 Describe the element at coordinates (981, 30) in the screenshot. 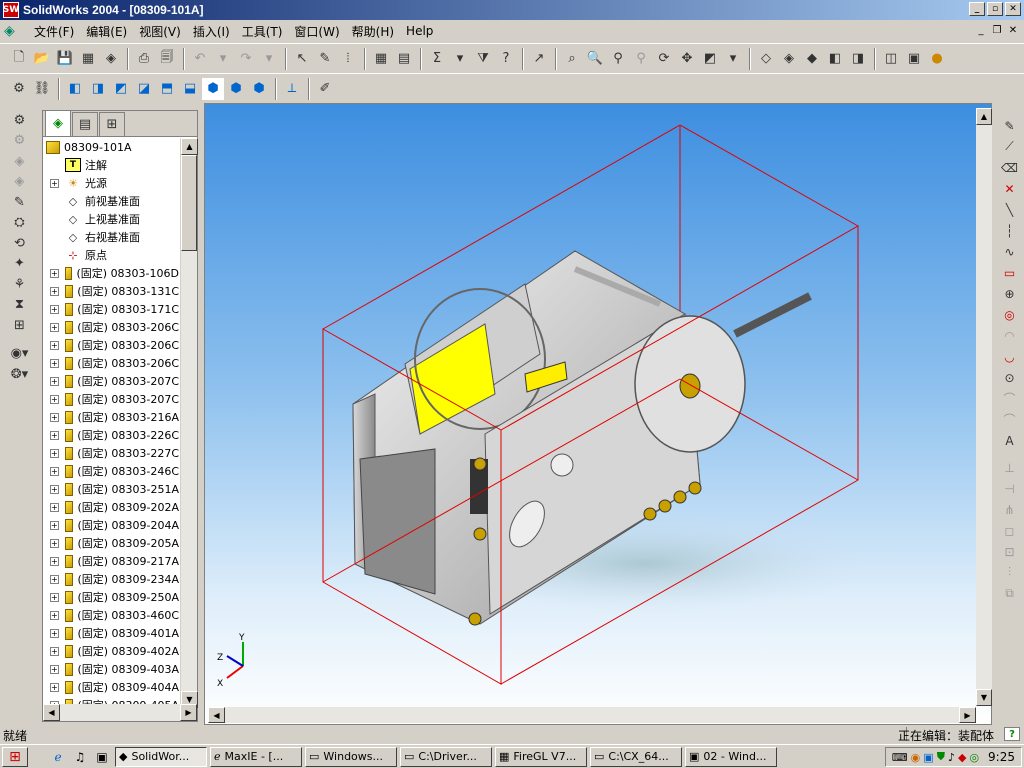

I see `doc-minimize-button: _` at that location.